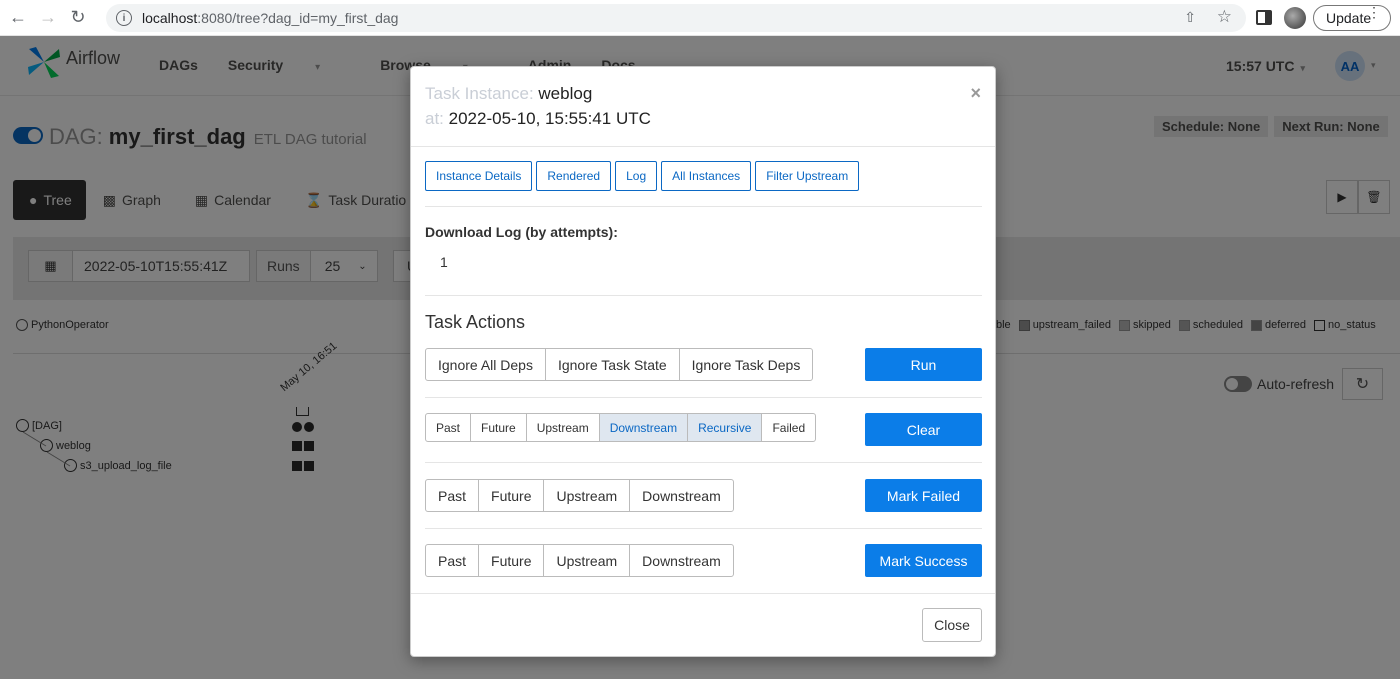 The height and width of the screenshot is (679, 1400). I want to click on task-id: weblog, so click(565, 93).